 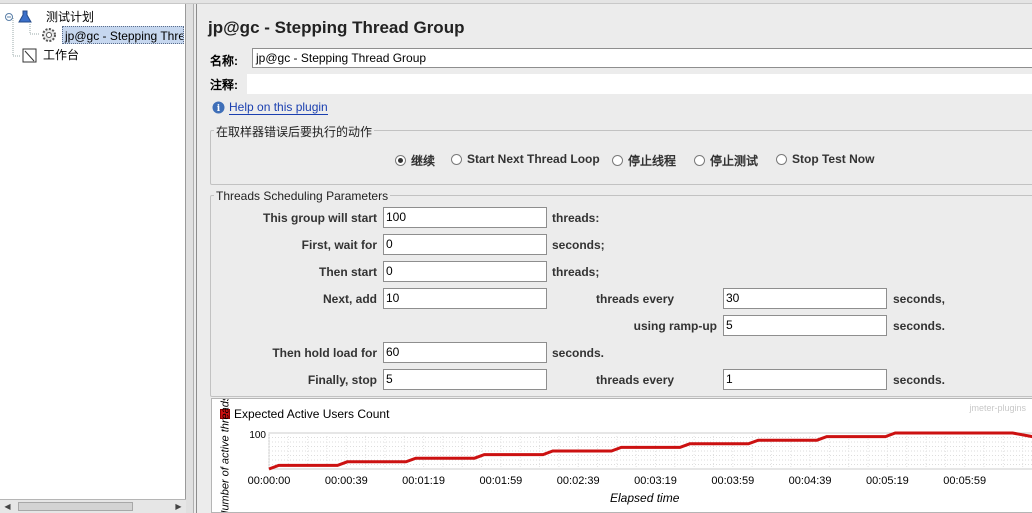 What do you see at coordinates (635, 299) in the screenshot?
I see `threads-every-label: threads every` at bounding box center [635, 299].